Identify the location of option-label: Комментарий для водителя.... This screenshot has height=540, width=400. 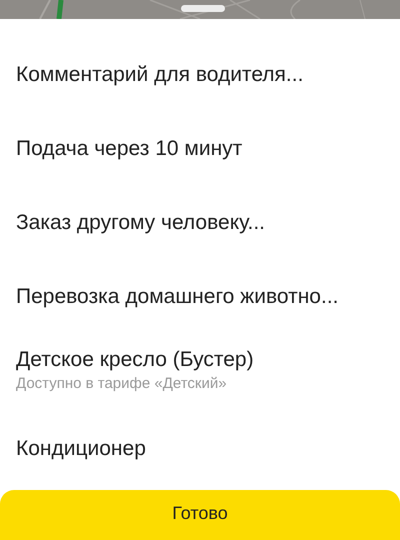
(160, 75).